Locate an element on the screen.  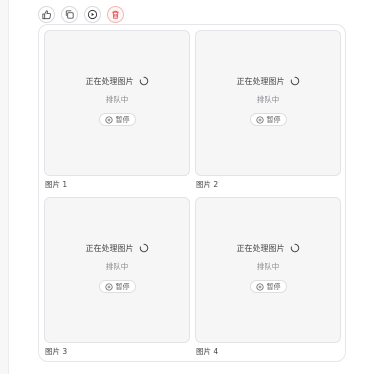
image-caption: 图片 2 is located at coordinates (207, 184).